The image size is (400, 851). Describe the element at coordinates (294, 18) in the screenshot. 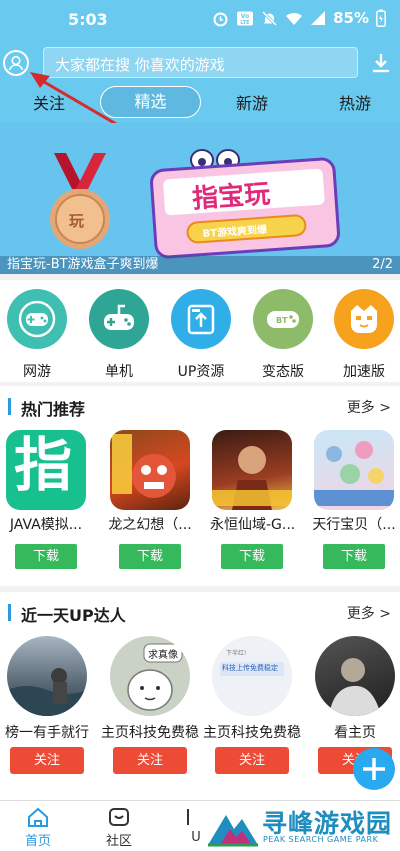

I see `wifi-icon` at that location.